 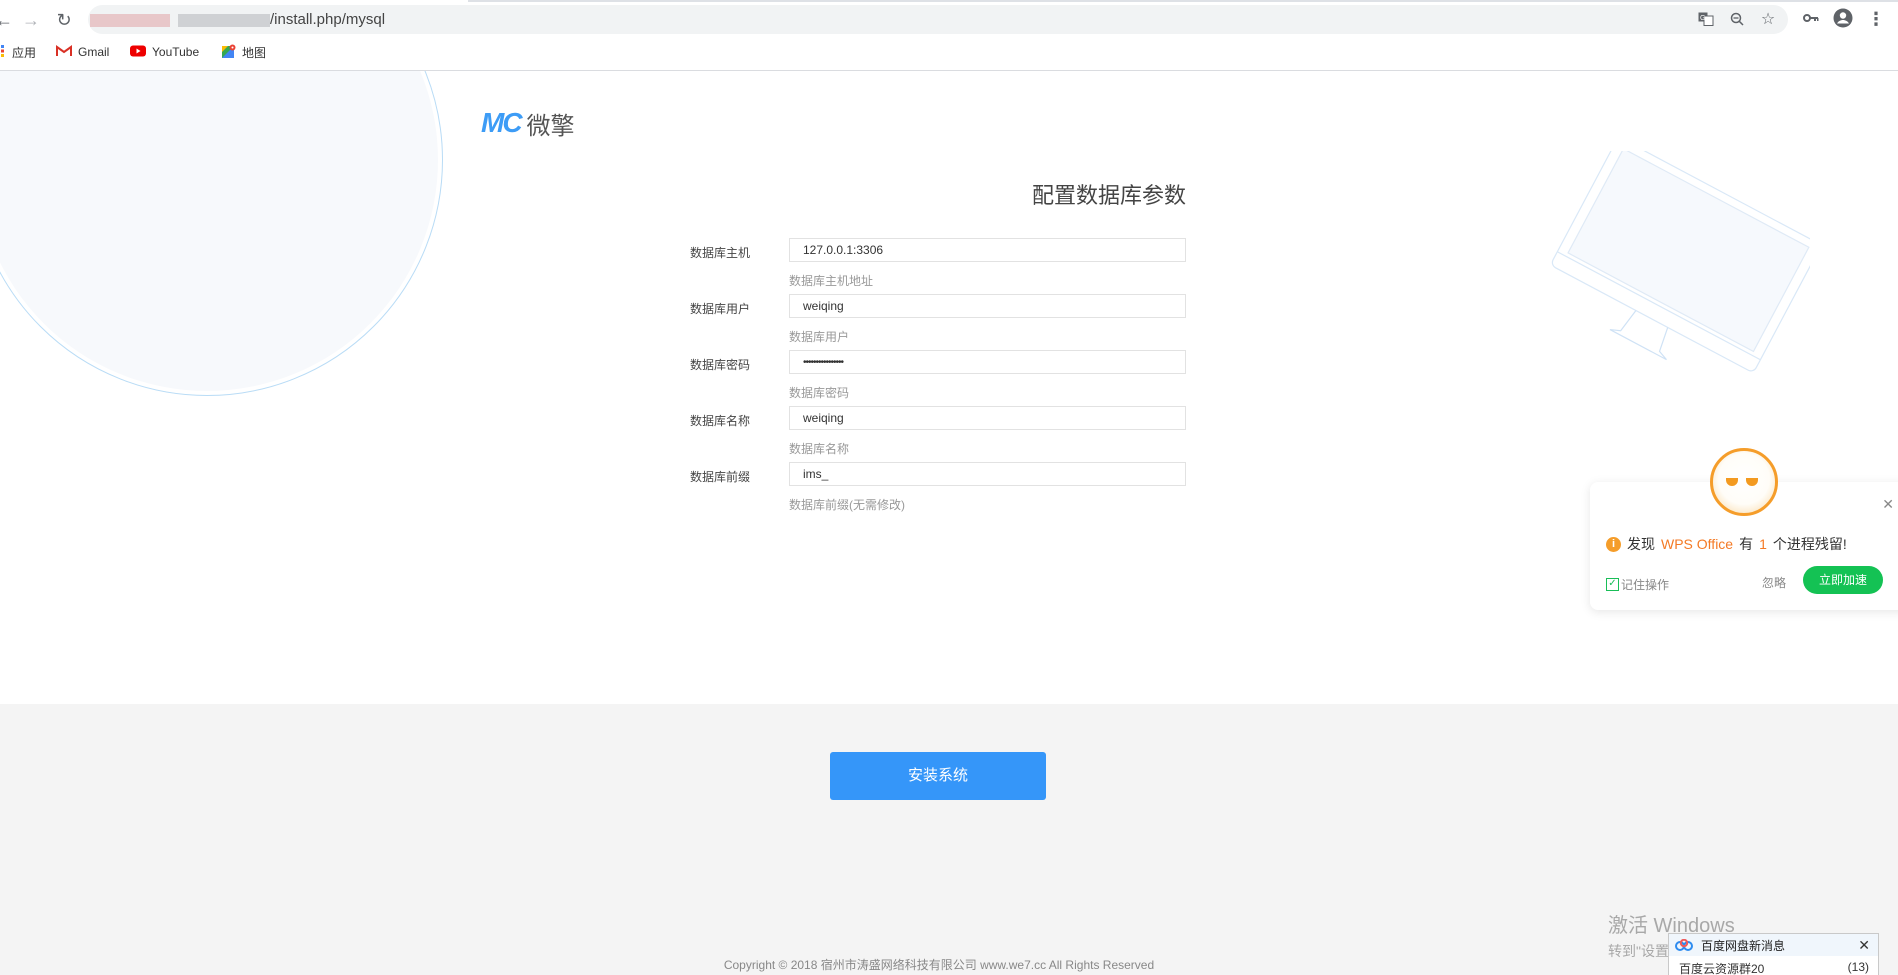 What do you see at coordinates (819, 337) in the screenshot?
I see `db-user-help: 数据库用户` at bounding box center [819, 337].